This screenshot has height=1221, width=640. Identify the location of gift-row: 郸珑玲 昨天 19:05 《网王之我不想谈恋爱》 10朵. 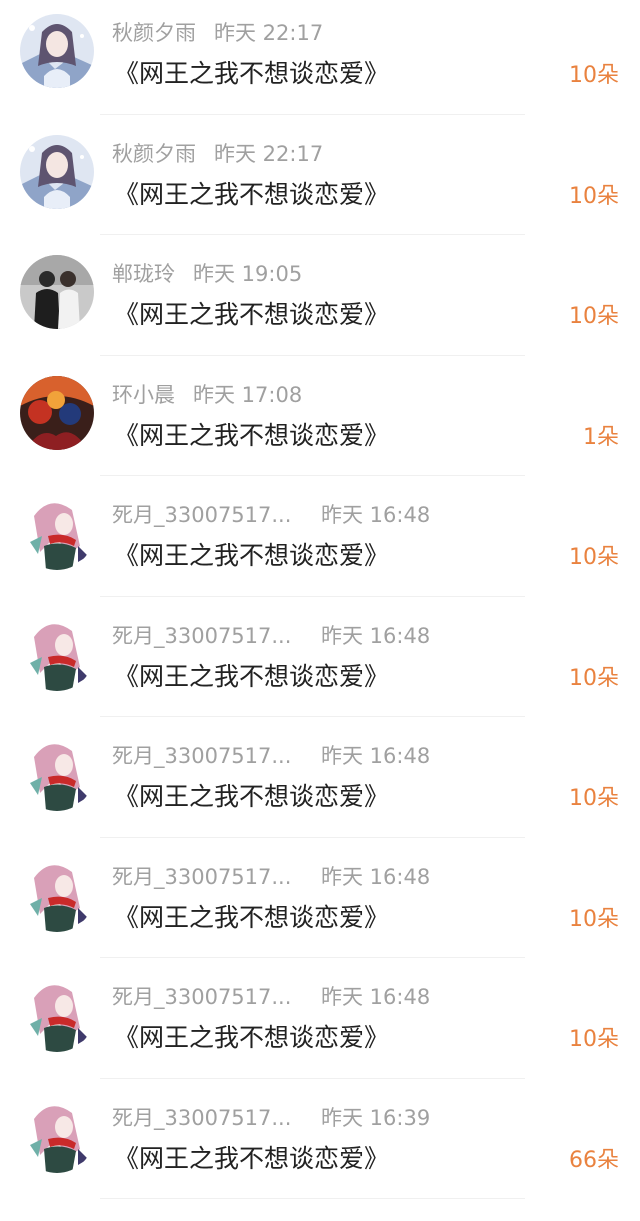
(320, 301).